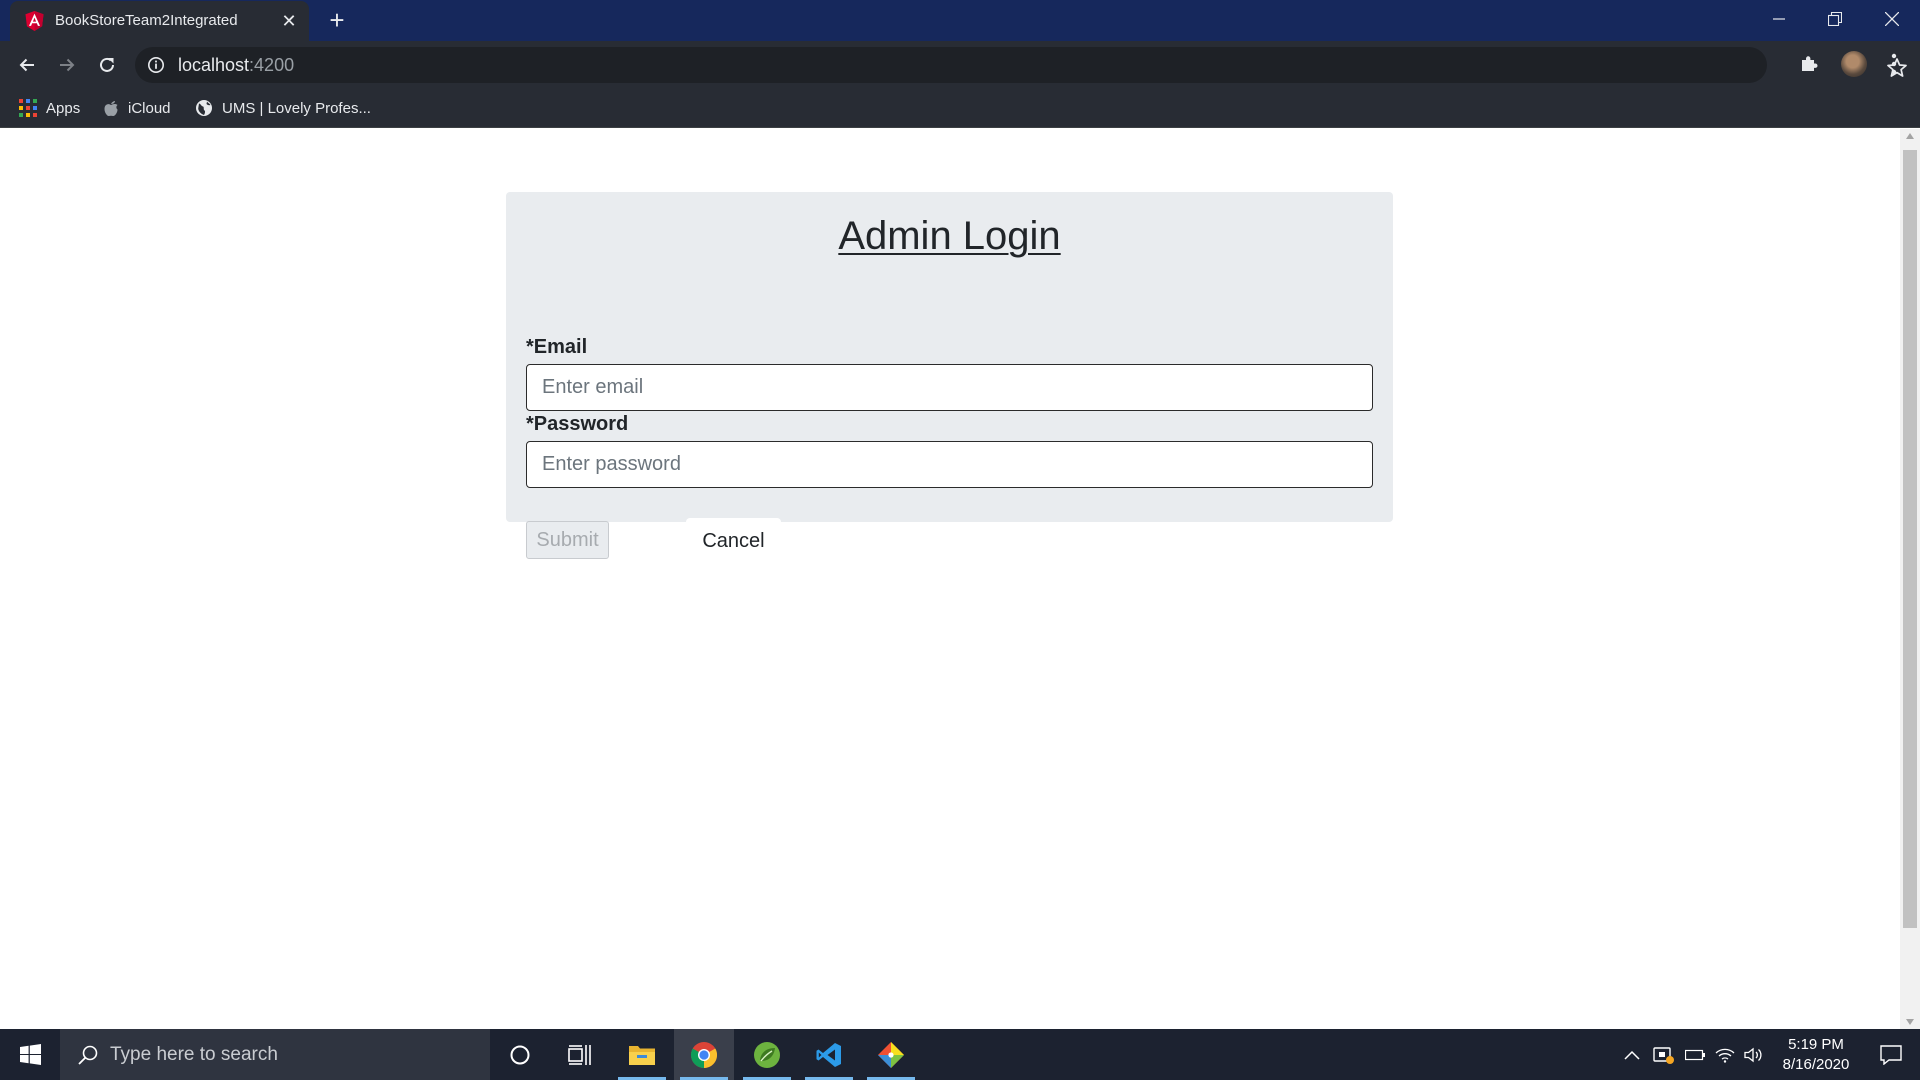 The image size is (1920, 1080). Describe the element at coordinates (34, 21) in the screenshot. I see `angular-icon` at that location.